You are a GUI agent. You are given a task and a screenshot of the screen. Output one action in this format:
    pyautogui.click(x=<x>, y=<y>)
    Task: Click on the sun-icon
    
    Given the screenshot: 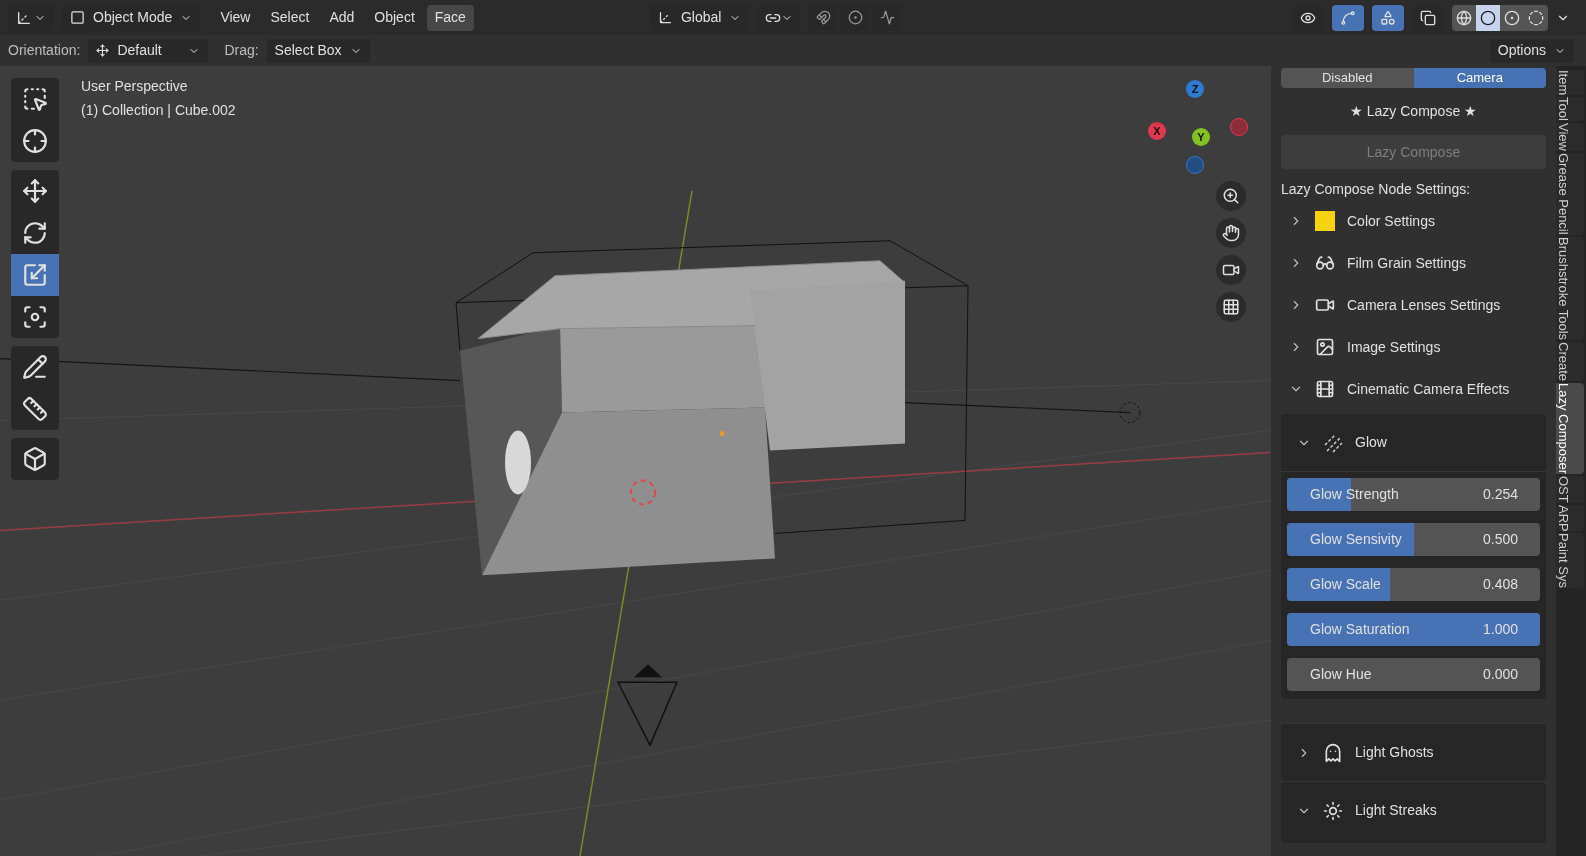 What is the action you would take?
    pyautogui.click(x=1333, y=810)
    